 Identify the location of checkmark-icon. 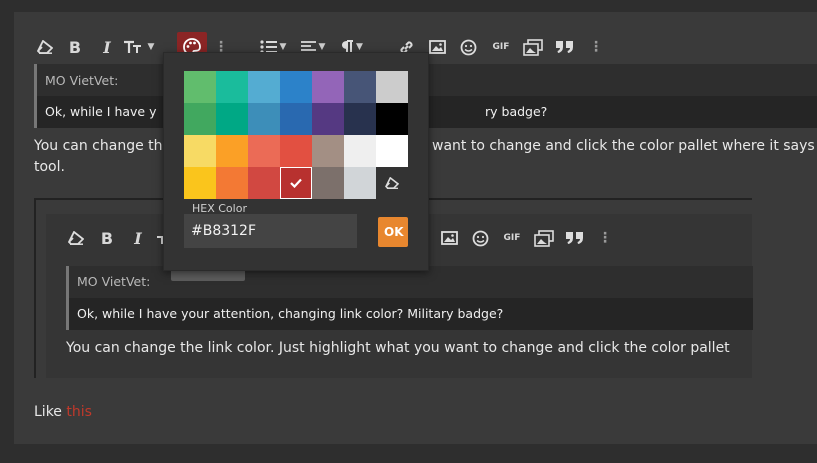
(296, 183).